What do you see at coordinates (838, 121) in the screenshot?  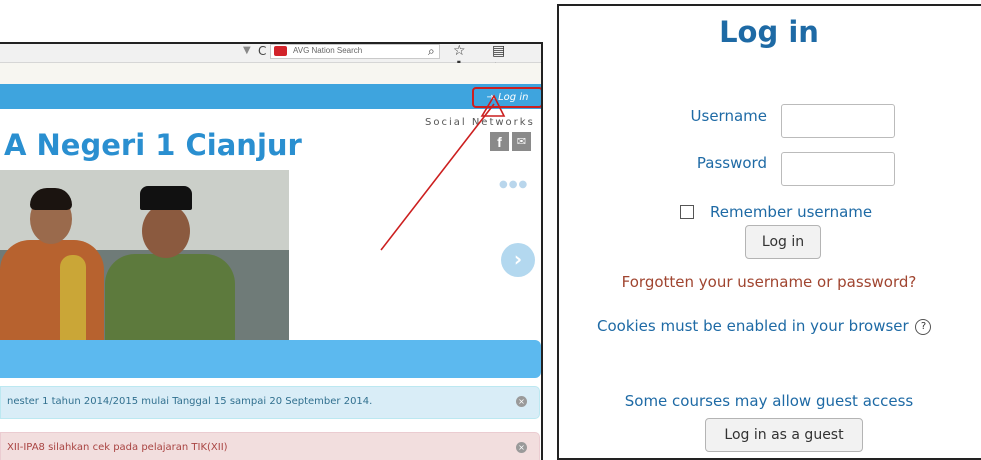 I see `username-field` at bounding box center [838, 121].